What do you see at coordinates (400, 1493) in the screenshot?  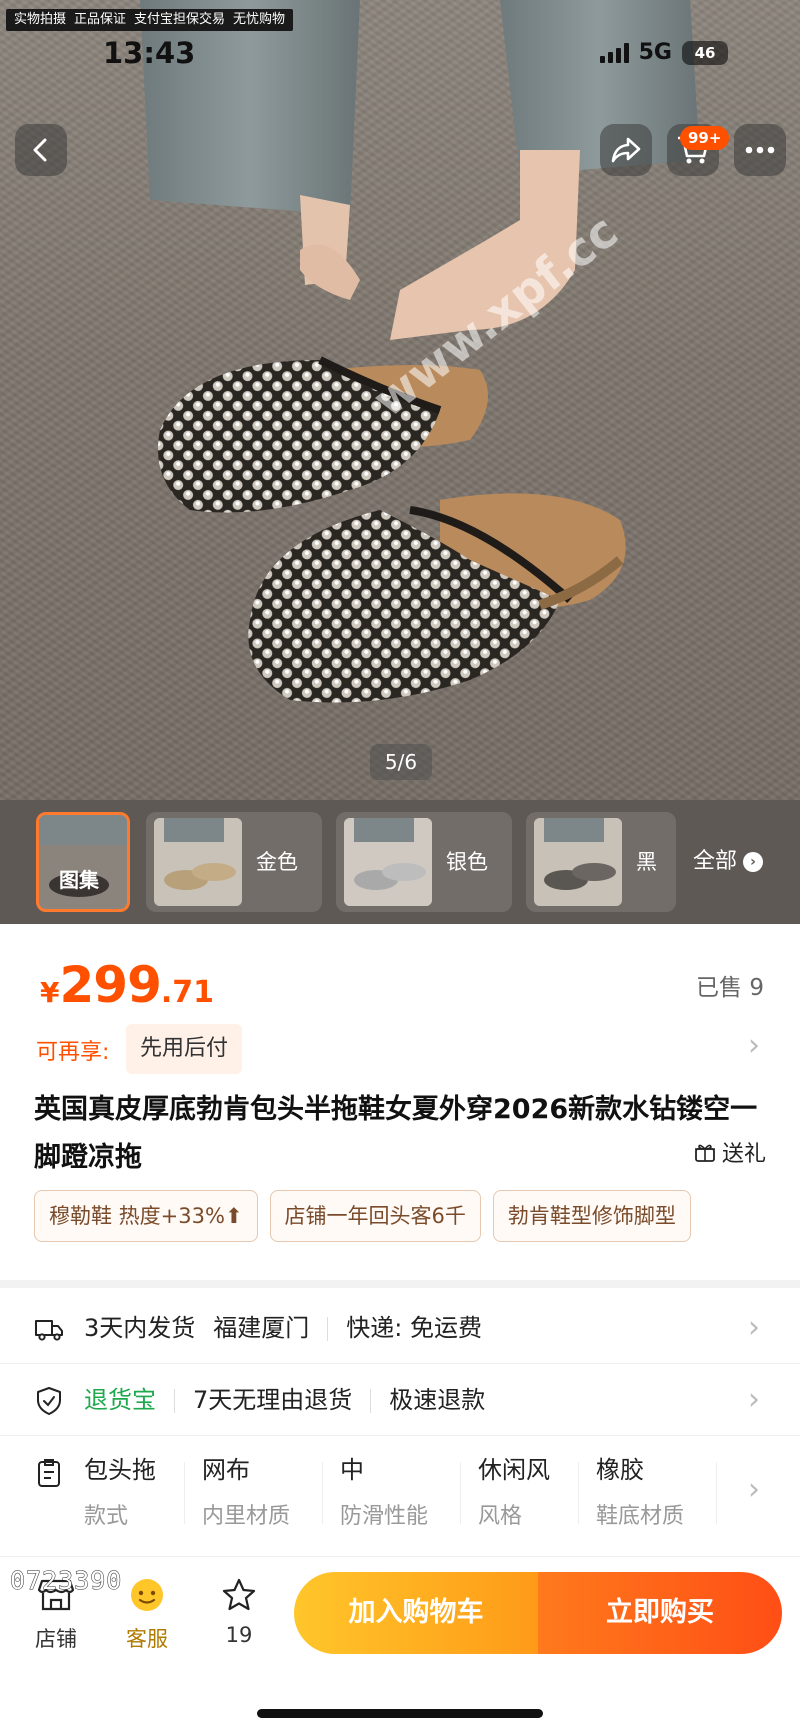 I see `attributes-row: 包头拖 款式 网布 内里材质 中 防滑性能 休闲风 风格 橡胶 鞋底材质 ›` at bounding box center [400, 1493].